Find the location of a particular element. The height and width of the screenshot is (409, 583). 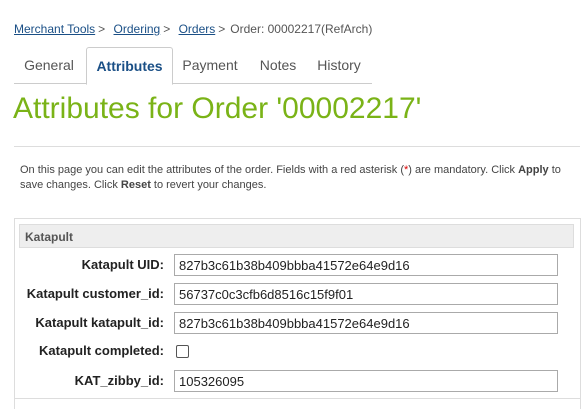

katapult-completed-checkbox is located at coordinates (182, 351).